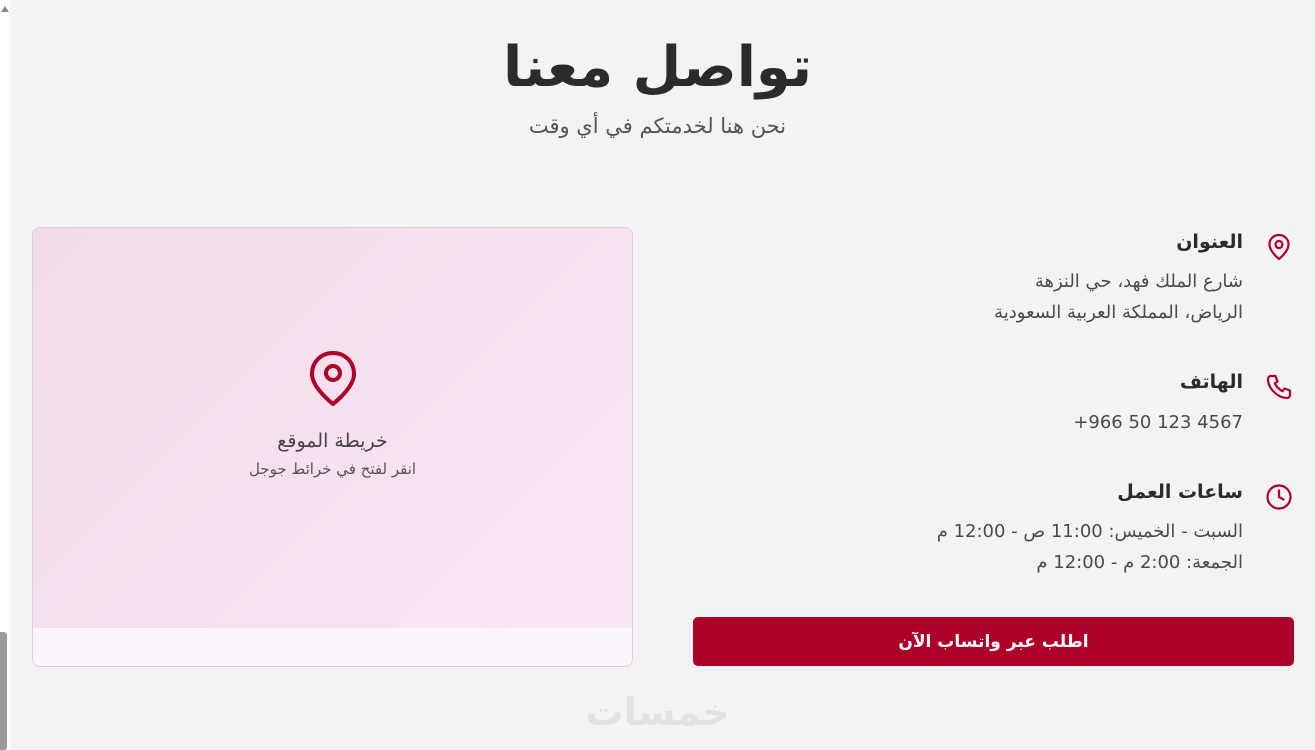 The height and width of the screenshot is (750, 1315). Describe the element at coordinates (3, 691) in the screenshot. I see `scrollbar-thumb` at that location.